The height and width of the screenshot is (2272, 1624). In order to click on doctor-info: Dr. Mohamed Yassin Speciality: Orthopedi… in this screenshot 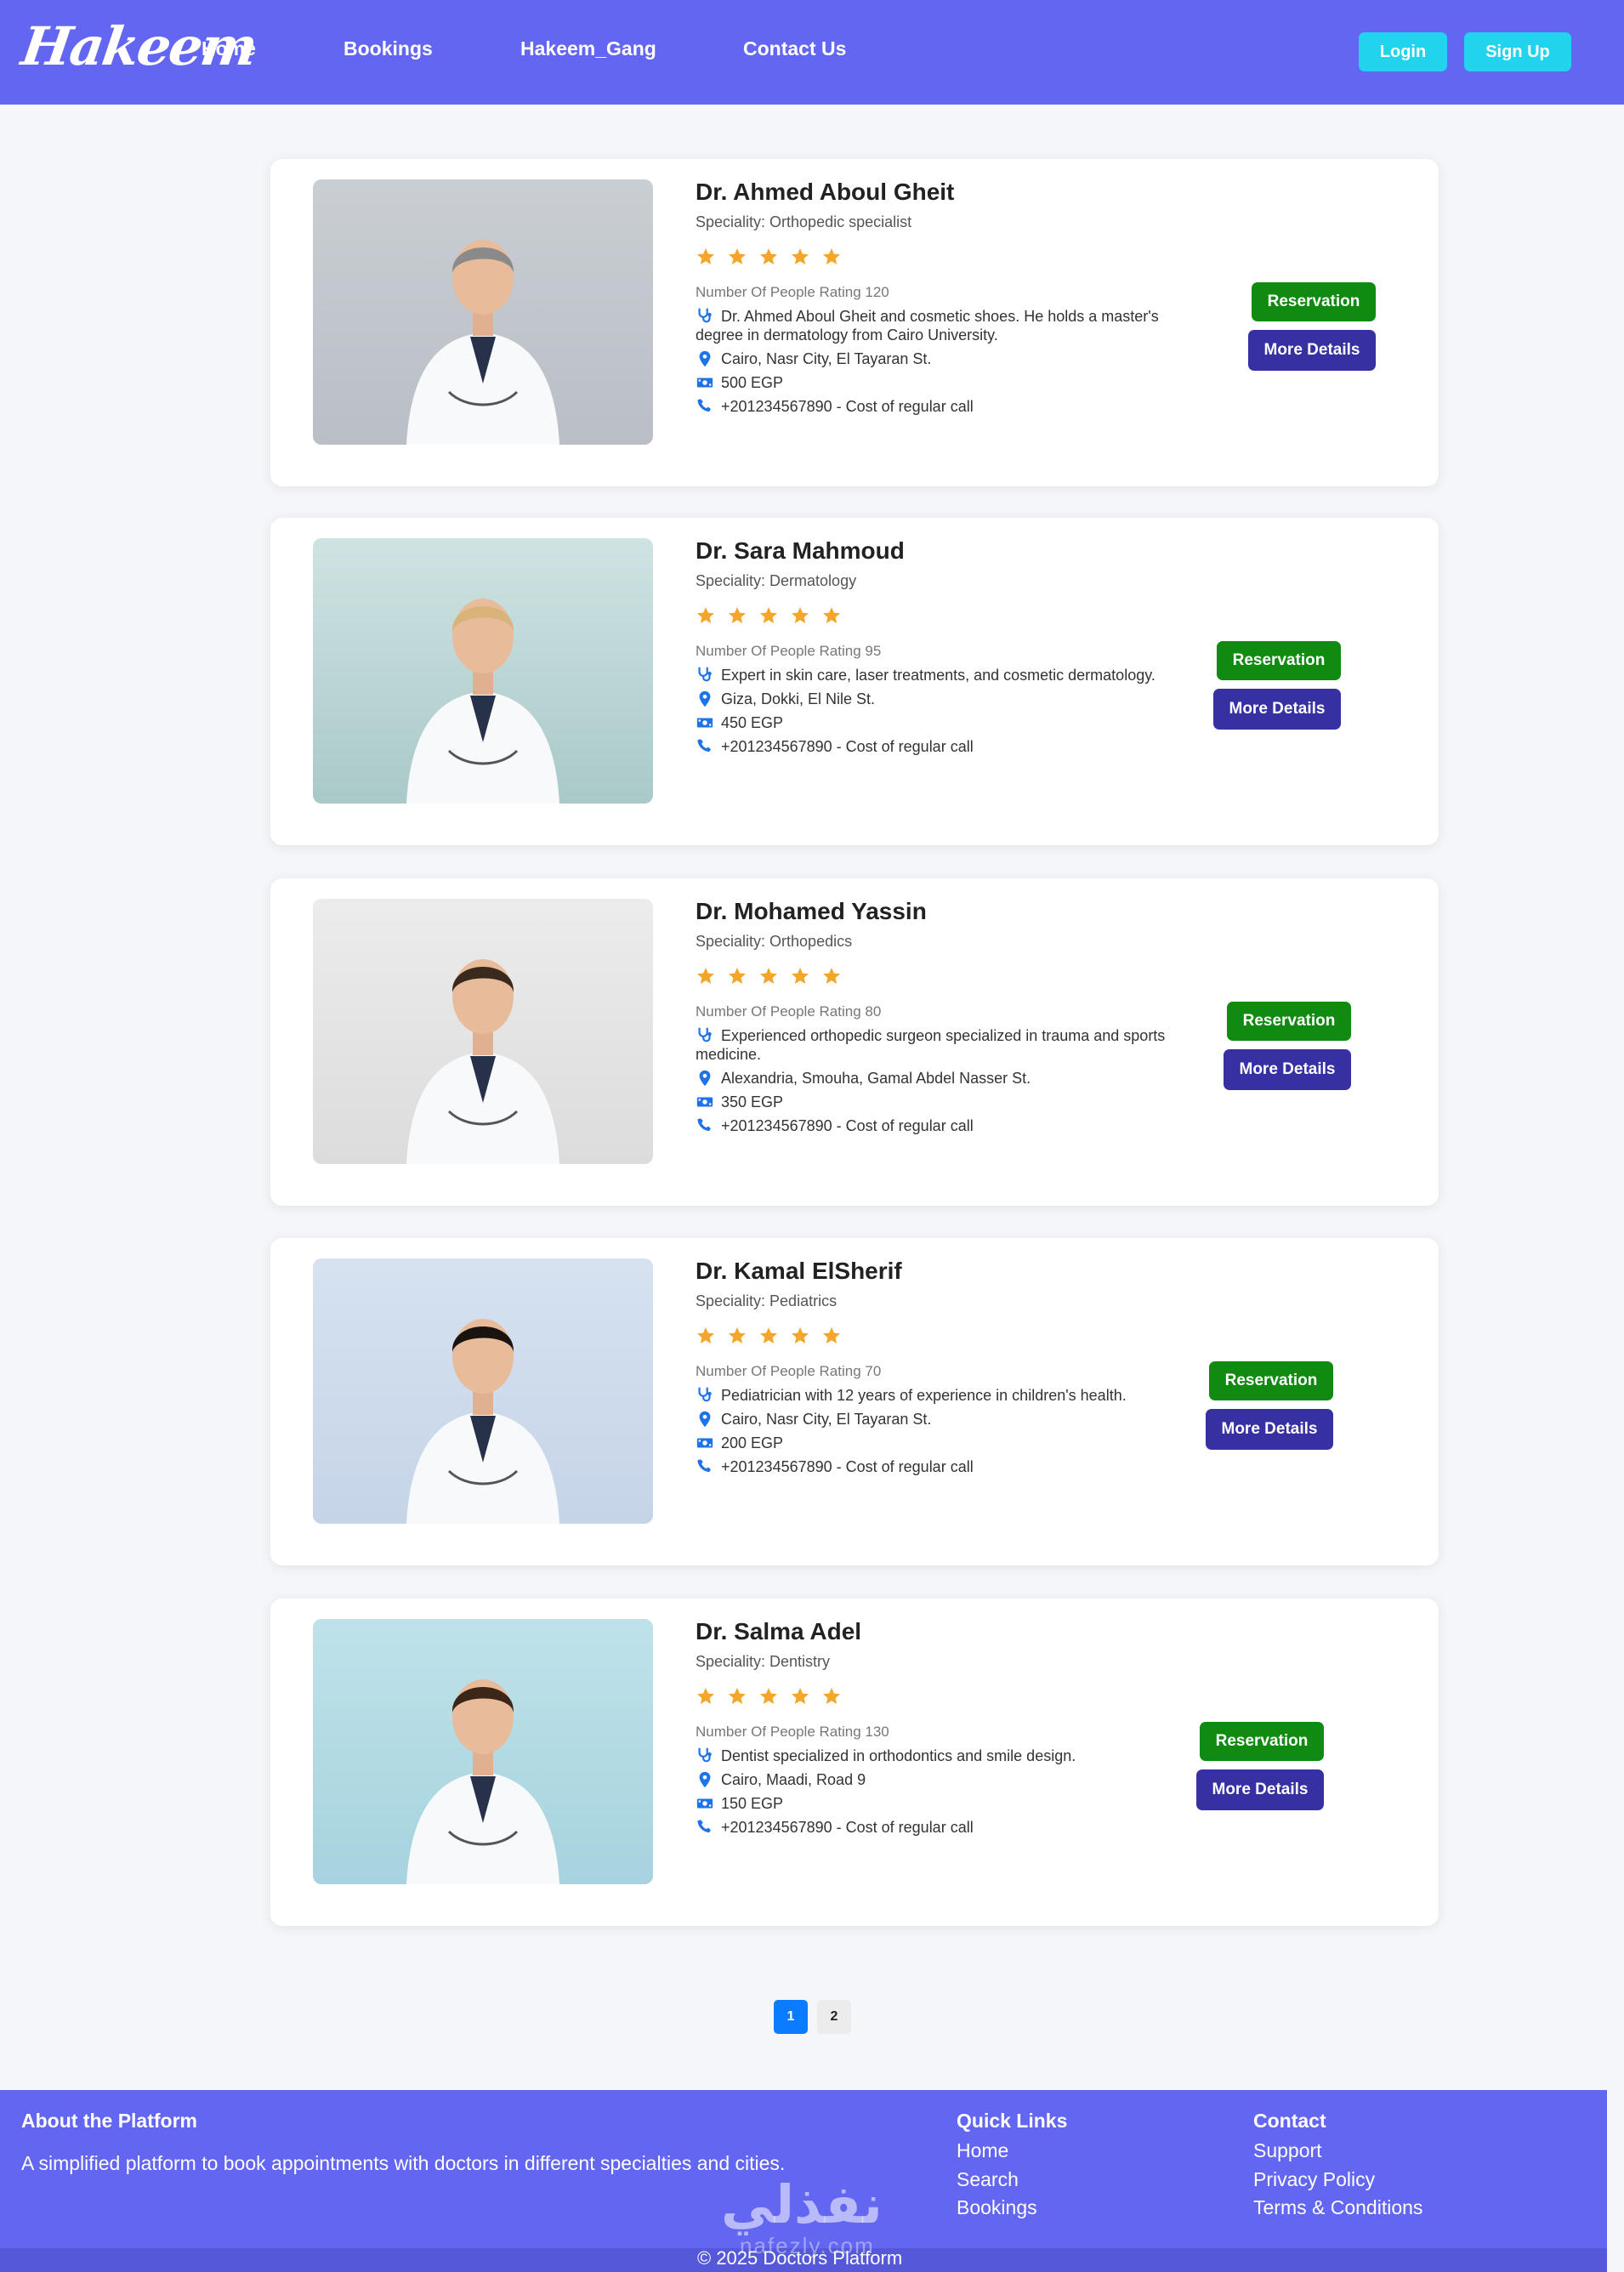, I will do `click(951, 1016)`.